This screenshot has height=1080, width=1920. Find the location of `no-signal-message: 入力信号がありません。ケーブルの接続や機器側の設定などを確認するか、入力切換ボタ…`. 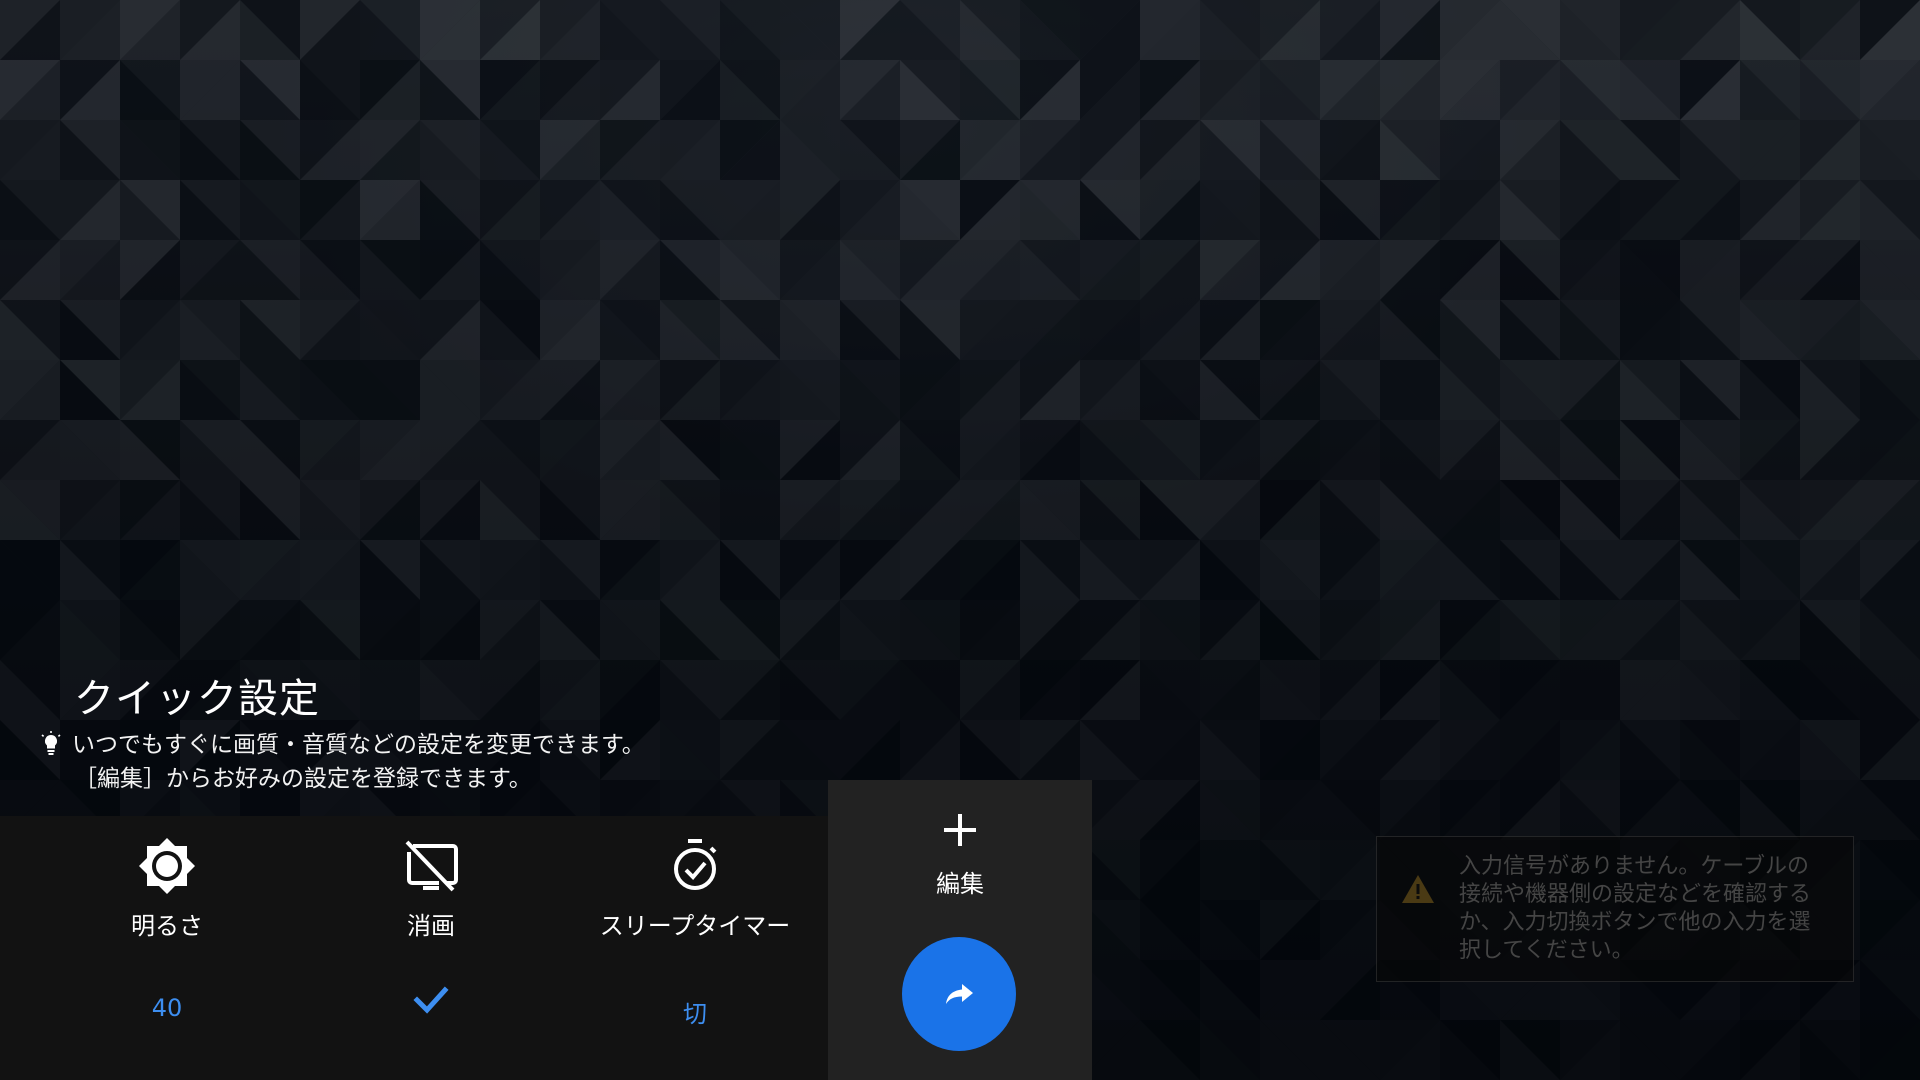

no-signal-message: 入力信号がありません。ケーブルの接続や機器側の設定などを確認するか、入力切換ボタ… is located at coordinates (1635, 908).